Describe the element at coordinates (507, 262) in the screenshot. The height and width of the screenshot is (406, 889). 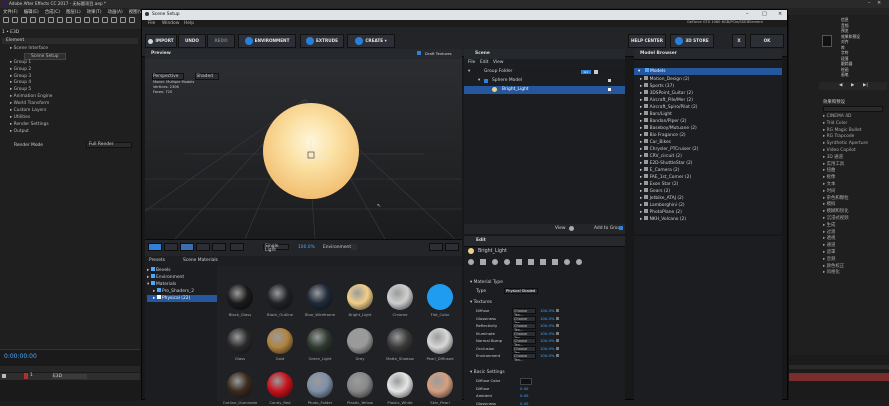
I see `globe-mode-icon` at that location.